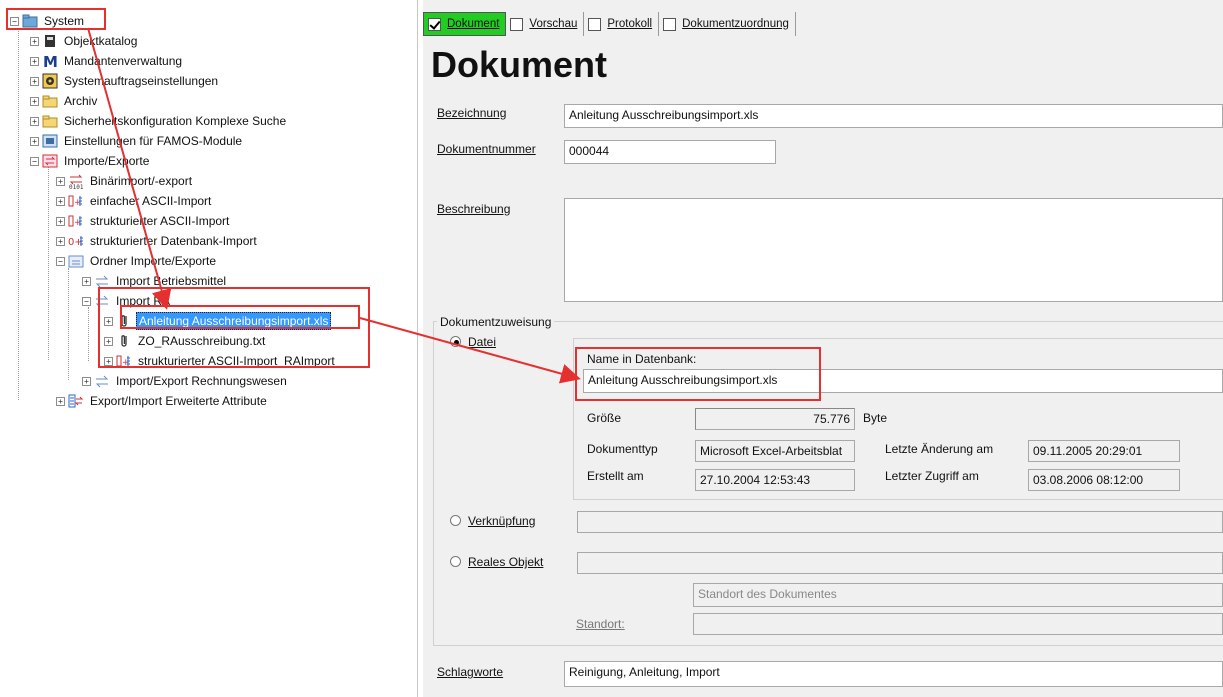  I want to click on beschreibung-label: Beschreibung, so click(474, 209).